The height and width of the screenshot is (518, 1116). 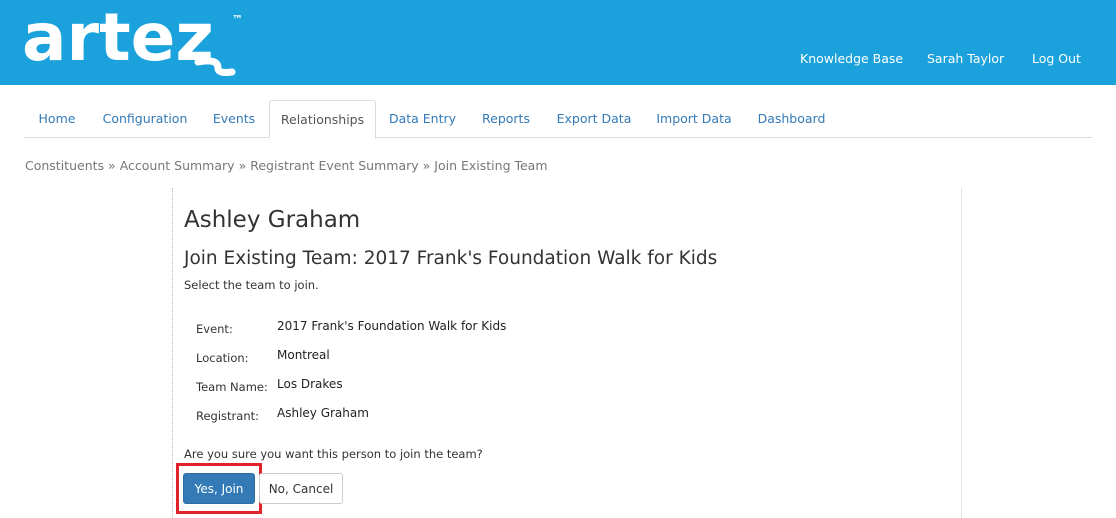 I want to click on detail-row-location: Location: Montreal, so click(x=446, y=357).